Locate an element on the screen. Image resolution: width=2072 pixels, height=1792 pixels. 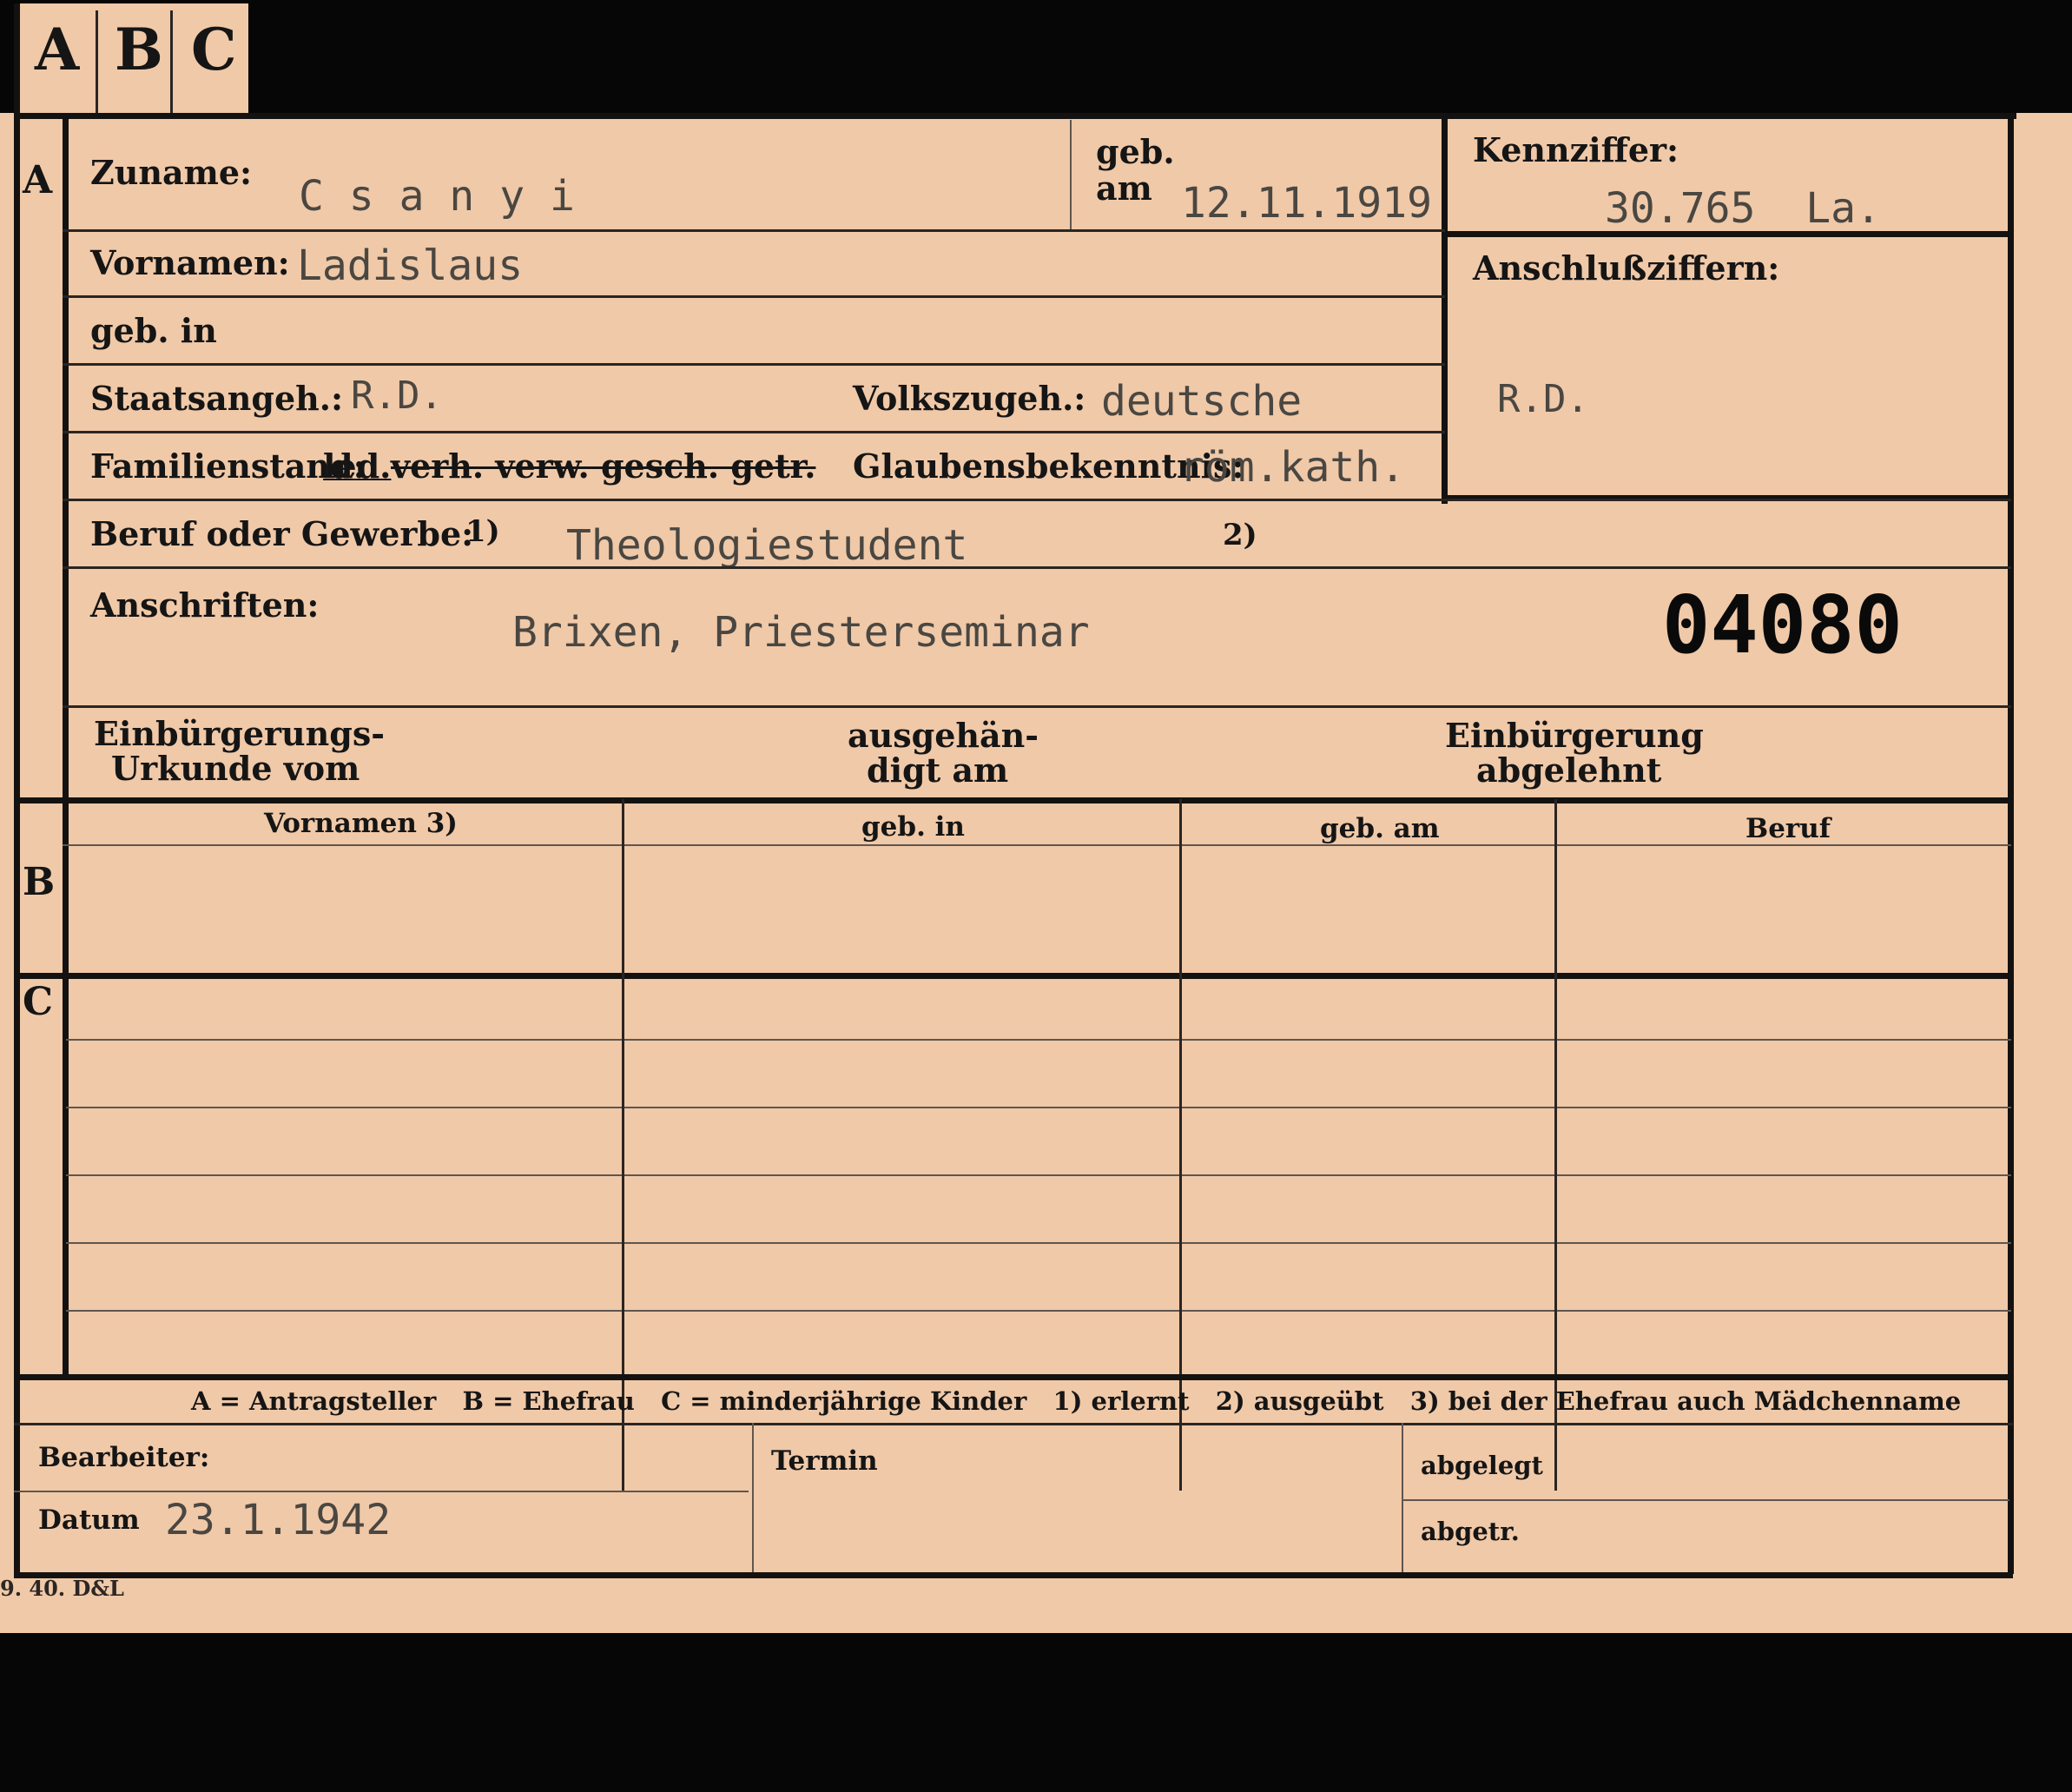
ethnicity-label: Volkszugeh.: is located at coordinates (969, 398).